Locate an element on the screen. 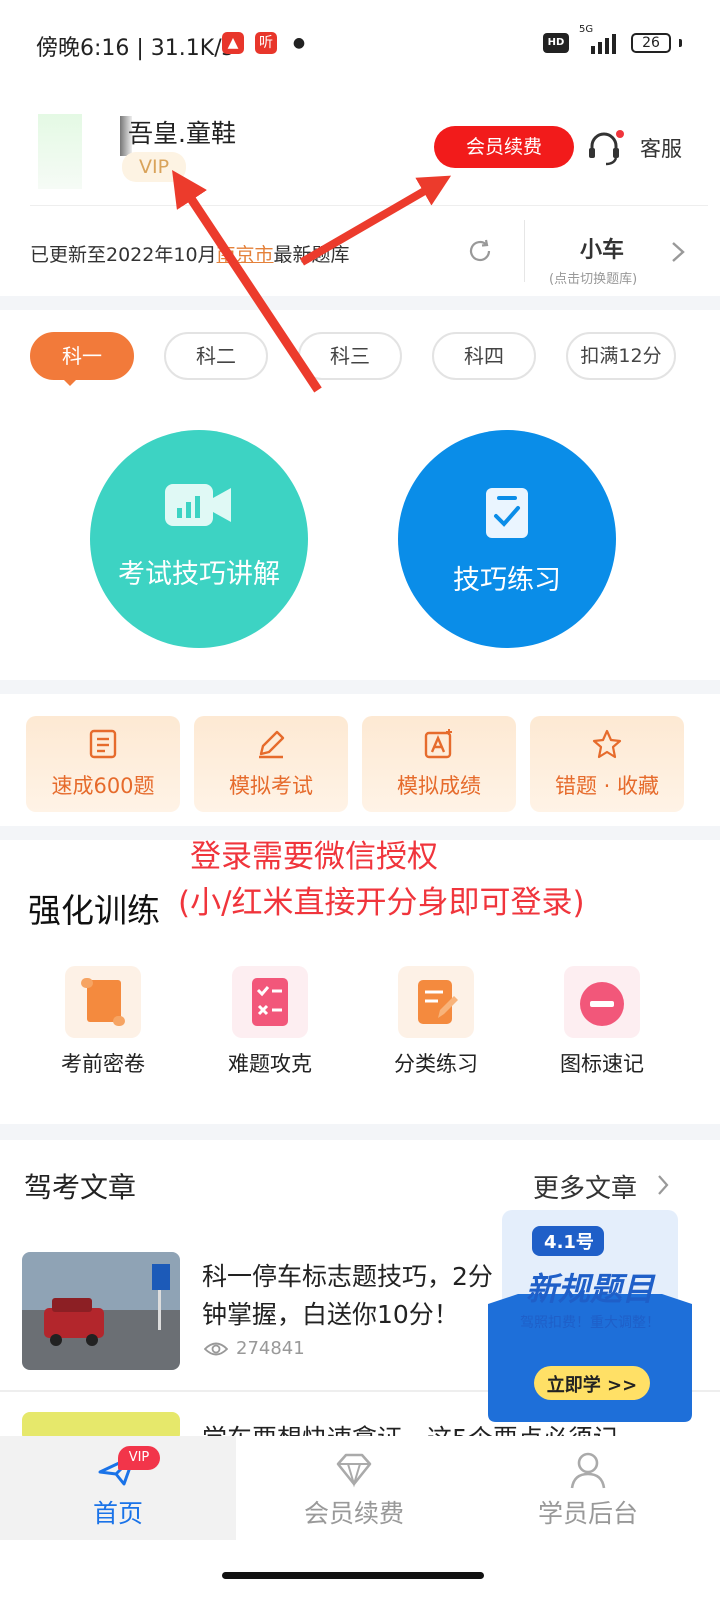  promo-headline: 新规题目 is located at coordinates (589, 1289).